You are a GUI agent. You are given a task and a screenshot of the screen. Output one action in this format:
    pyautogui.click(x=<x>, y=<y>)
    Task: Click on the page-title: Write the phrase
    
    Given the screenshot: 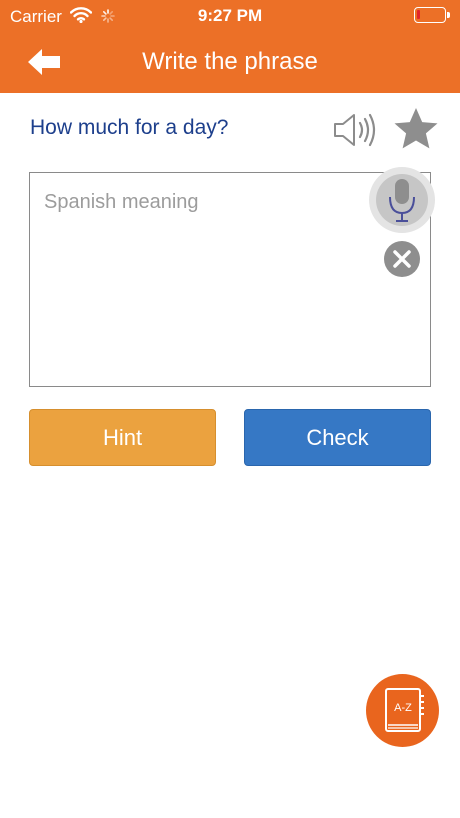 What is the action you would take?
    pyautogui.click(x=230, y=61)
    